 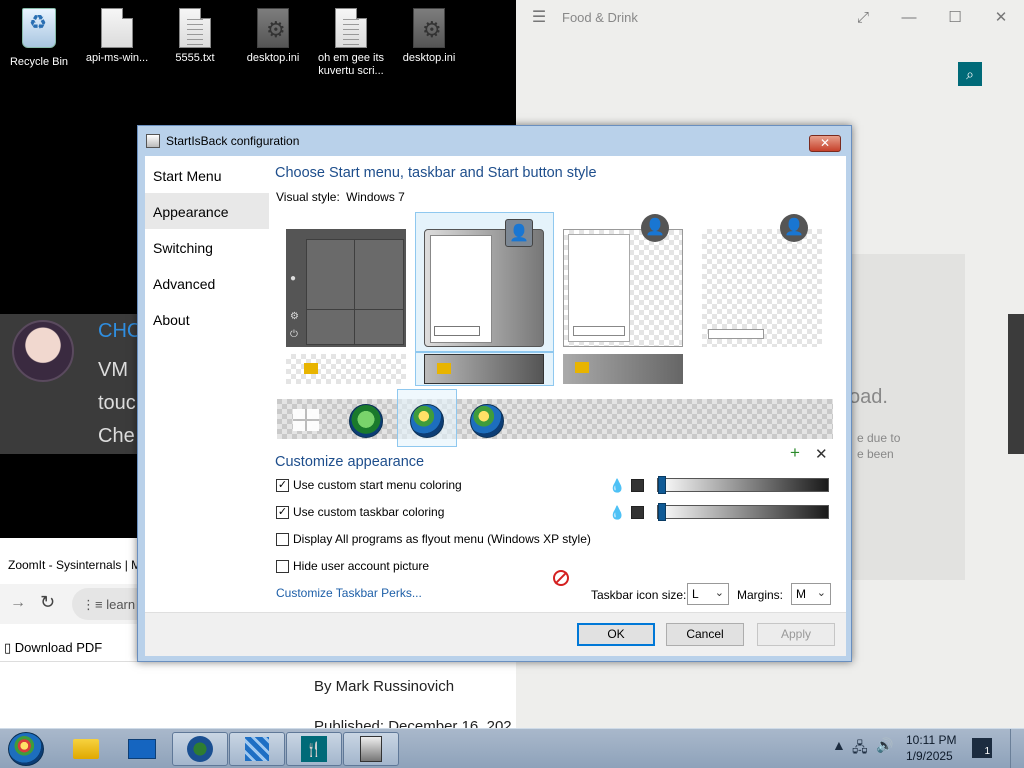 I want to click on desktop-icon-label: 5555.txt, so click(x=195, y=58).